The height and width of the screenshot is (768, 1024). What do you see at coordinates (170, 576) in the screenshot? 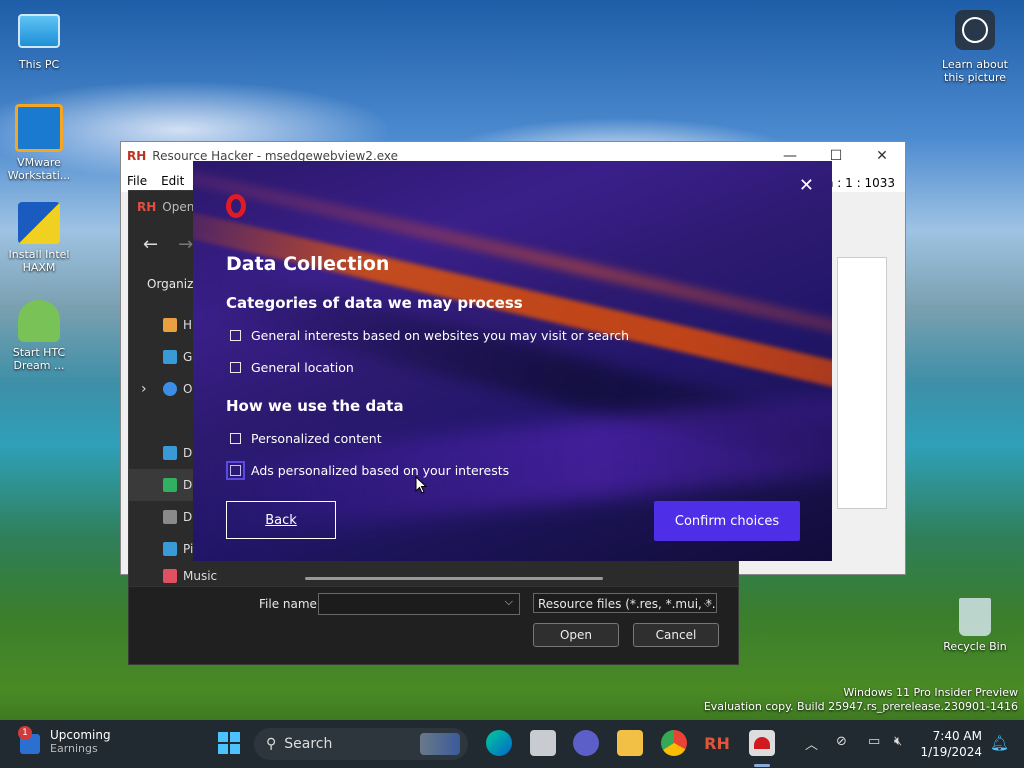
I see `music-icon` at bounding box center [170, 576].